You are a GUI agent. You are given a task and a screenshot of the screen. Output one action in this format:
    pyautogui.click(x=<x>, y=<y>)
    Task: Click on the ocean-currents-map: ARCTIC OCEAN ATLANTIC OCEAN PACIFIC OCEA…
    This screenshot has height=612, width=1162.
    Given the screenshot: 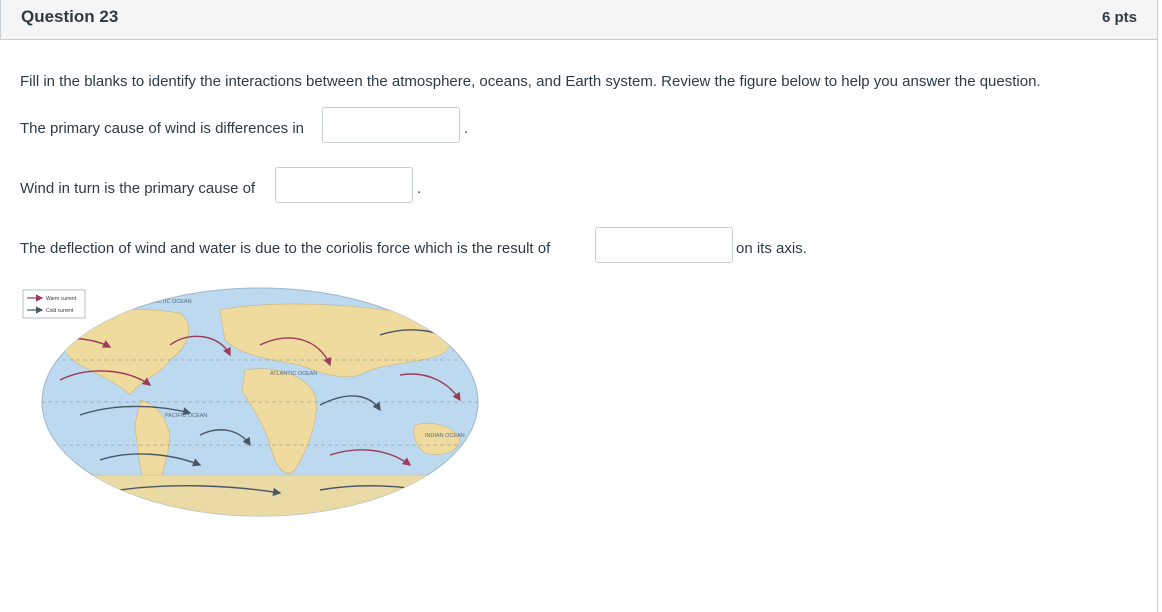 What is the action you would take?
    pyautogui.click(x=250, y=402)
    